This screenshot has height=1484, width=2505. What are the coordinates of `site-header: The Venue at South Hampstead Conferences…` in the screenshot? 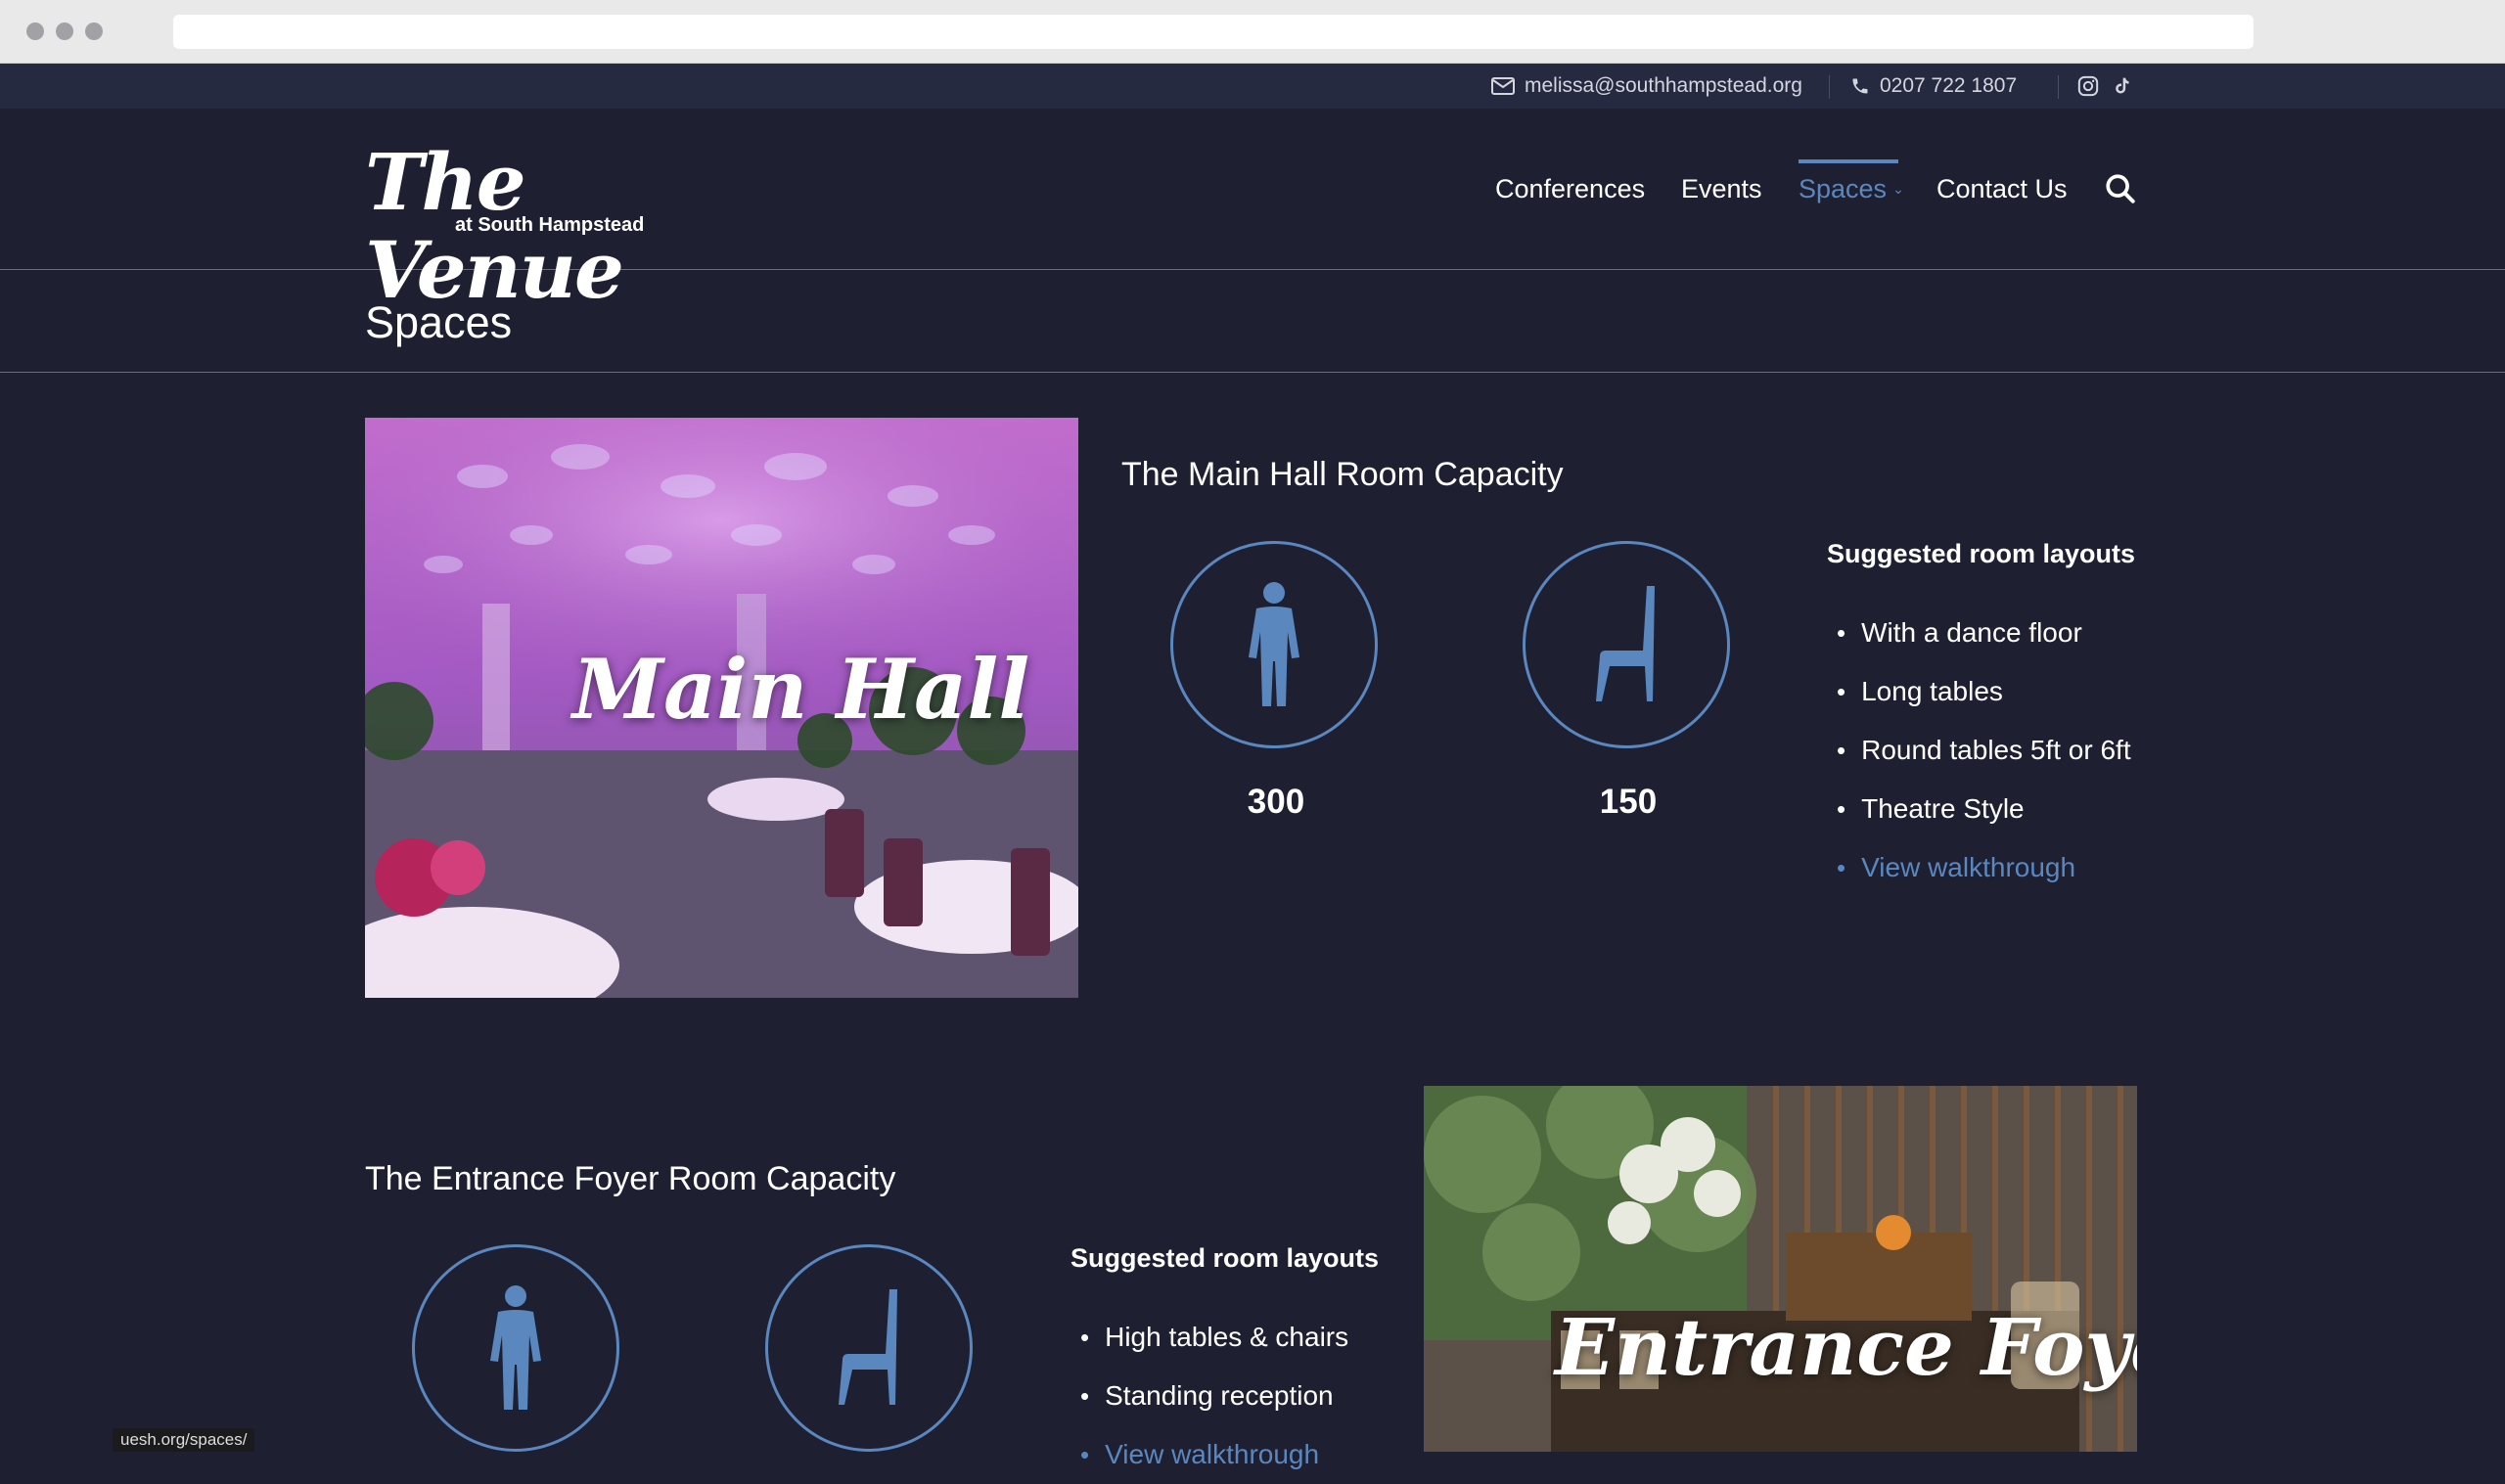 It's located at (1252, 211).